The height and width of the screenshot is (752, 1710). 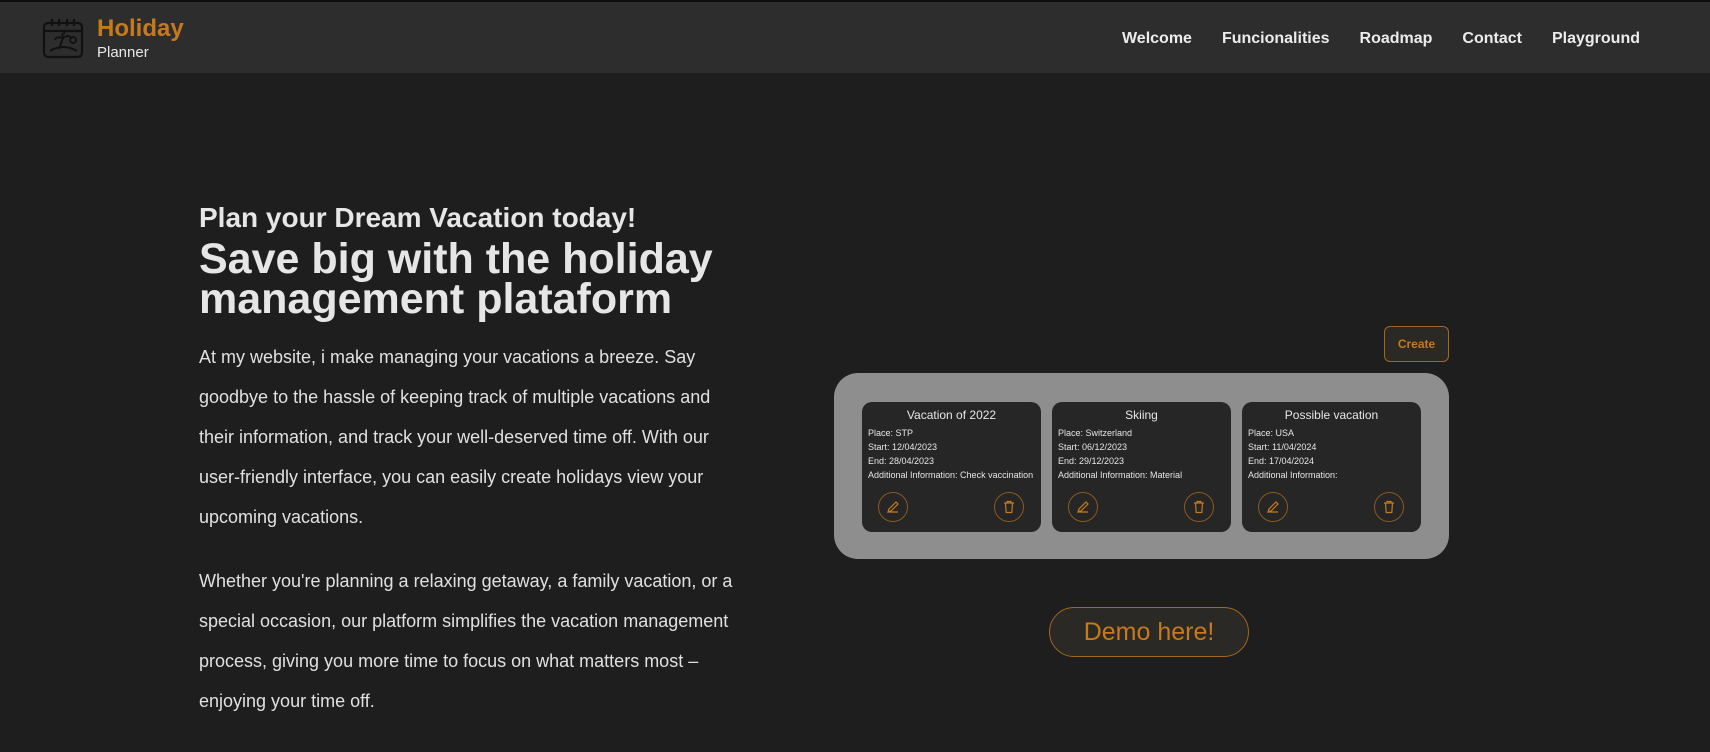 I want to click on card-start: Start: 12/04/2023, so click(x=903, y=447).